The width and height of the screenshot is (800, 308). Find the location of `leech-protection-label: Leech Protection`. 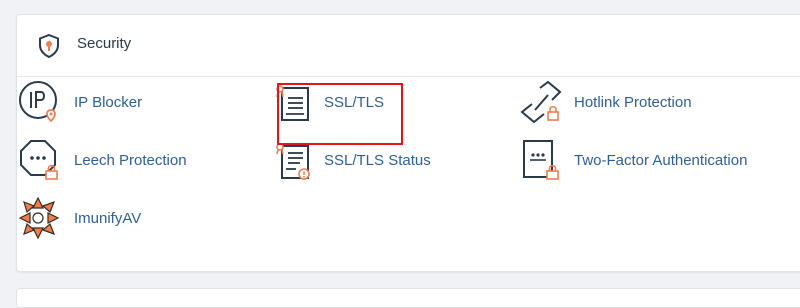

leech-protection-label: Leech Protection is located at coordinates (130, 160).